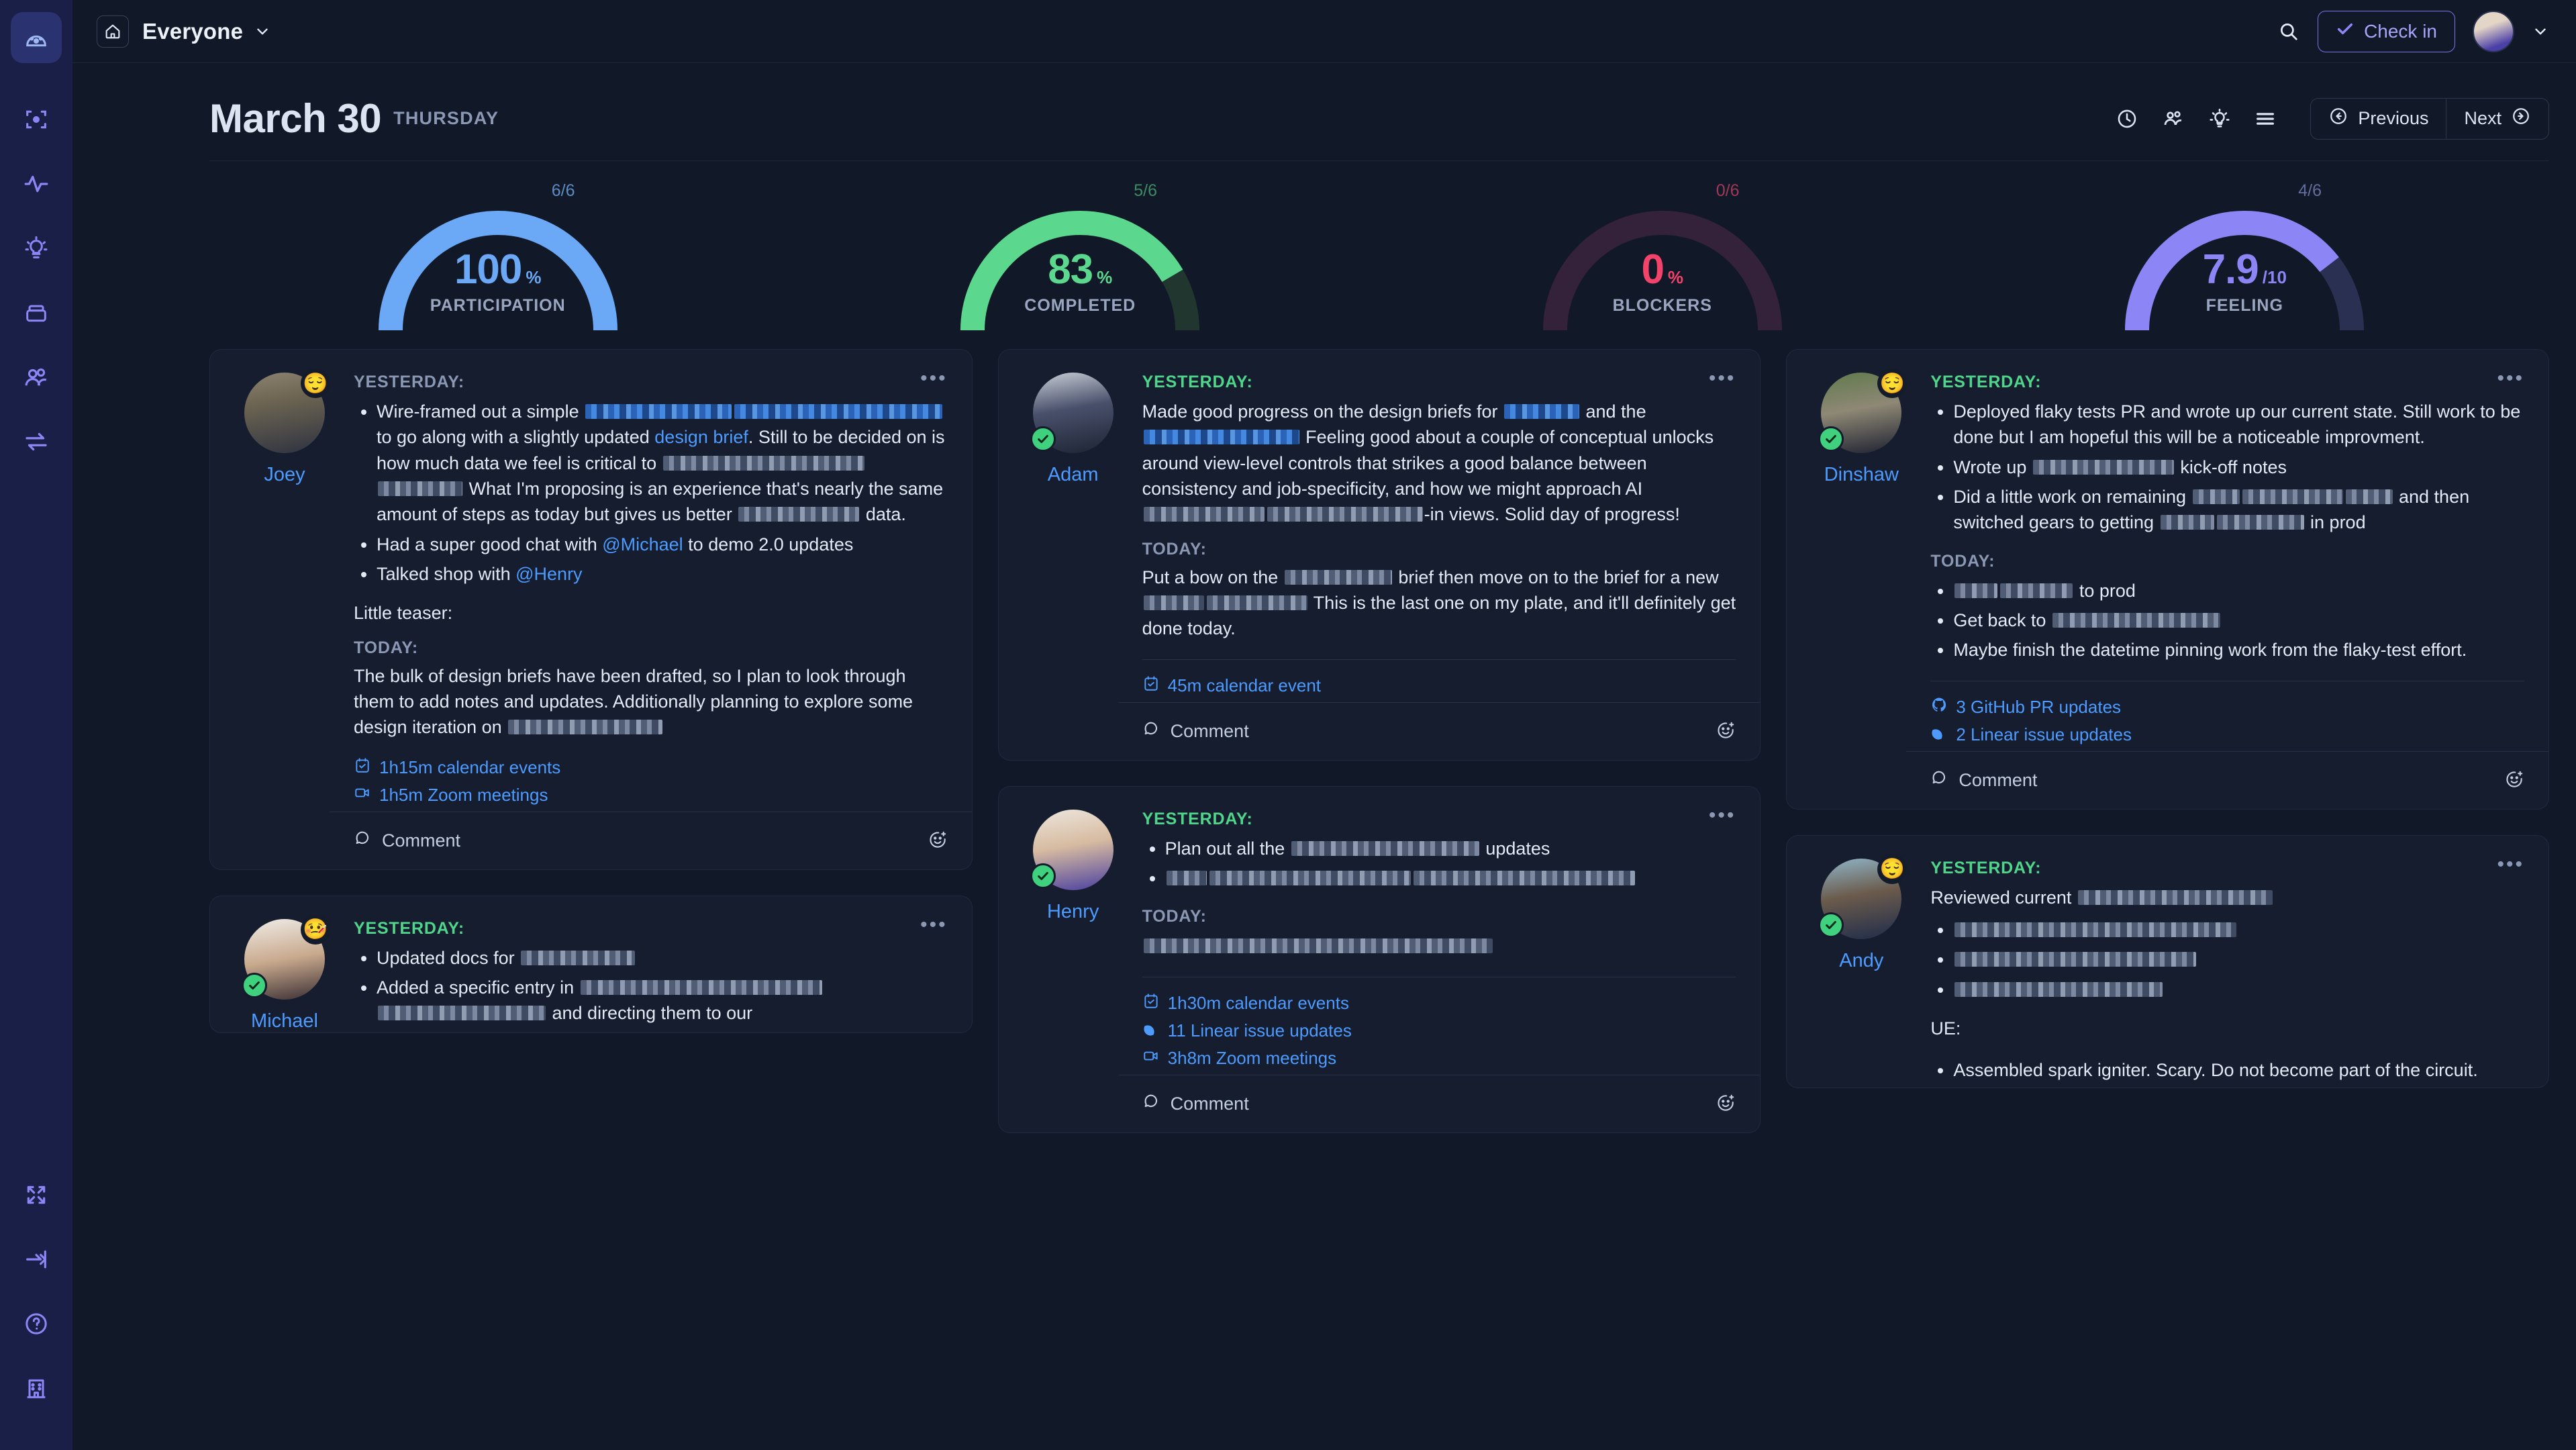 The width and height of the screenshot is (2576, 1450). What do you see at coordinates (2227, 707) in the screenshot?
I see `github-pr-link: 3 GitHub PR updates` at bounding box center [2227, 707].